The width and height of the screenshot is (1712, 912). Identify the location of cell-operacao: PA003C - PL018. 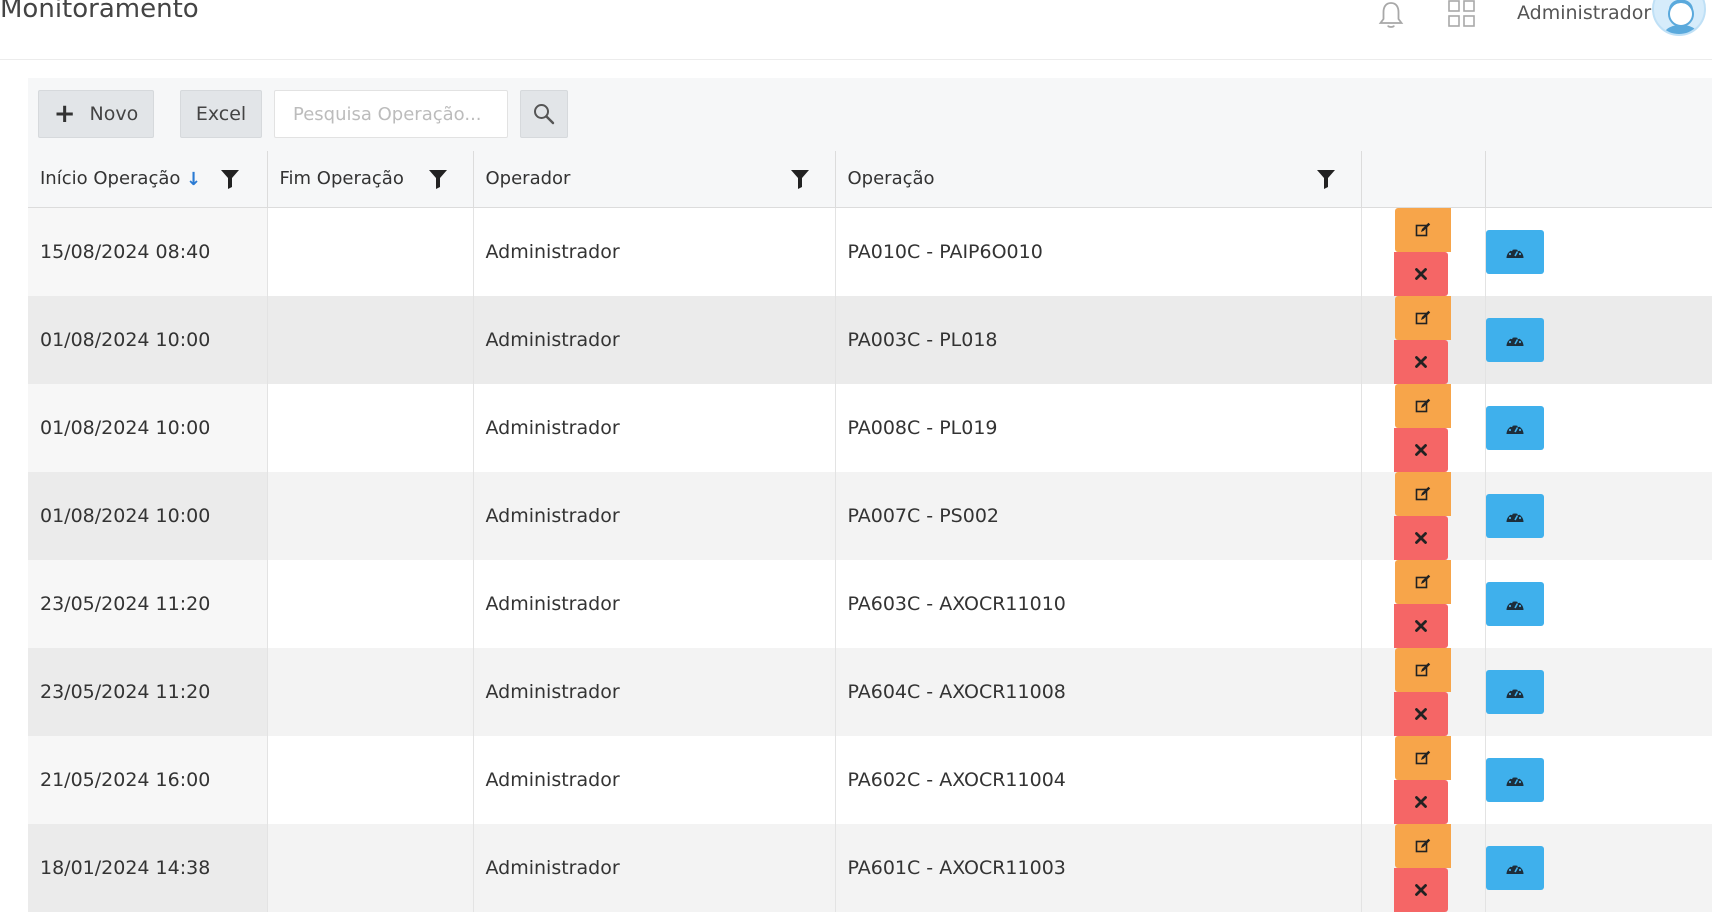
(1098, 339).